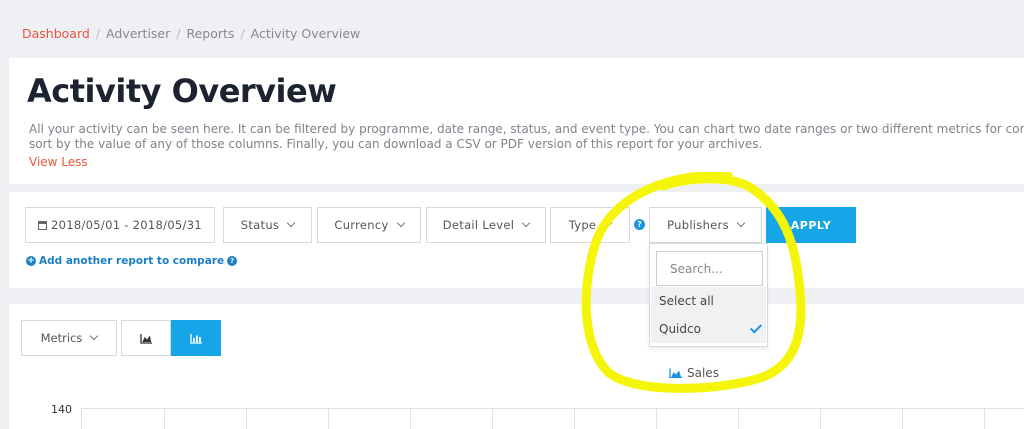 This screenshot has width=1024, height=429. Describe the element at coordinates (138, 33) in the screenshot. I see `breadcrumb-advertiser: Advertiser` at that location.